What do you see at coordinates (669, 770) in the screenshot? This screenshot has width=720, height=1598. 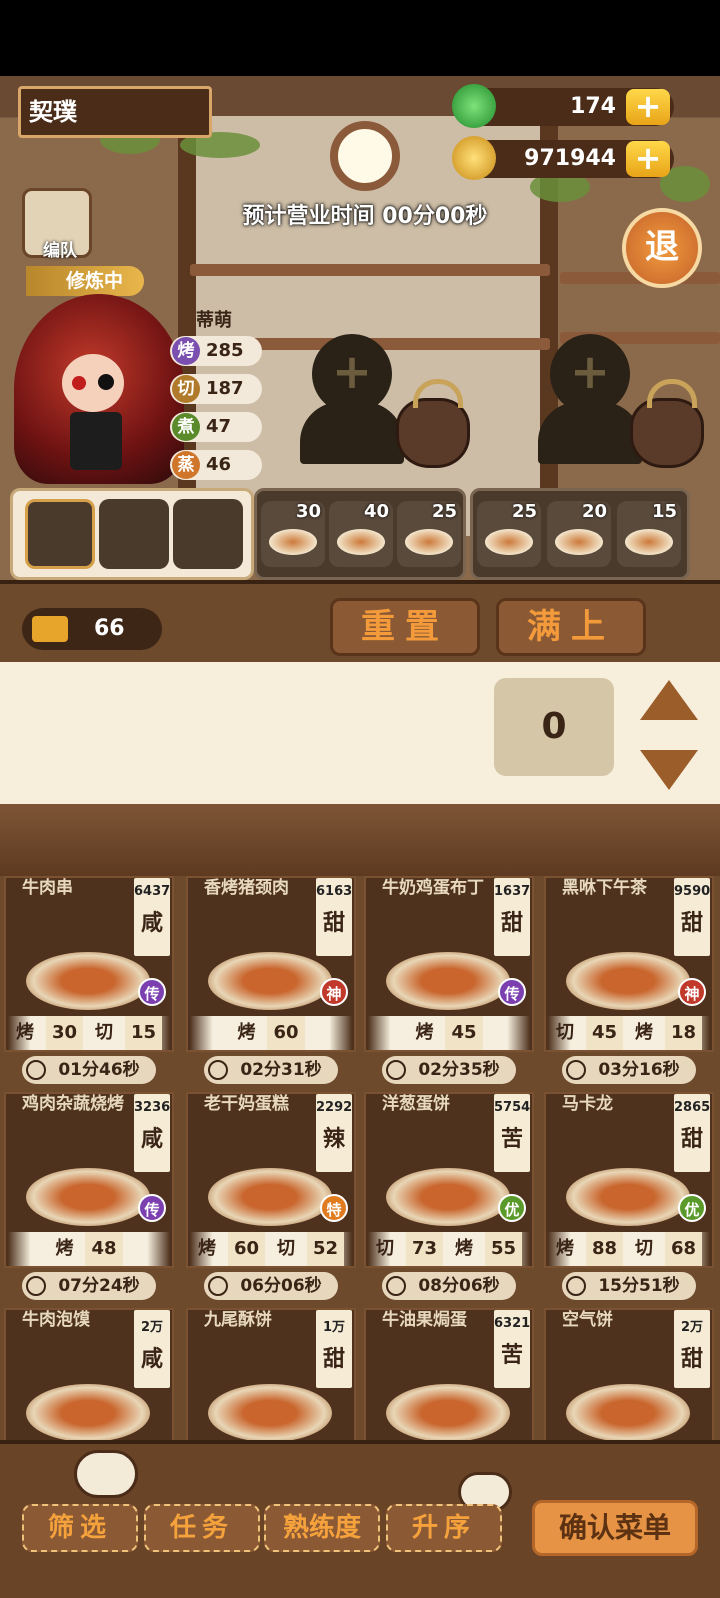 I see `decrease-arrow-icon` at bounding box center [669, 770].